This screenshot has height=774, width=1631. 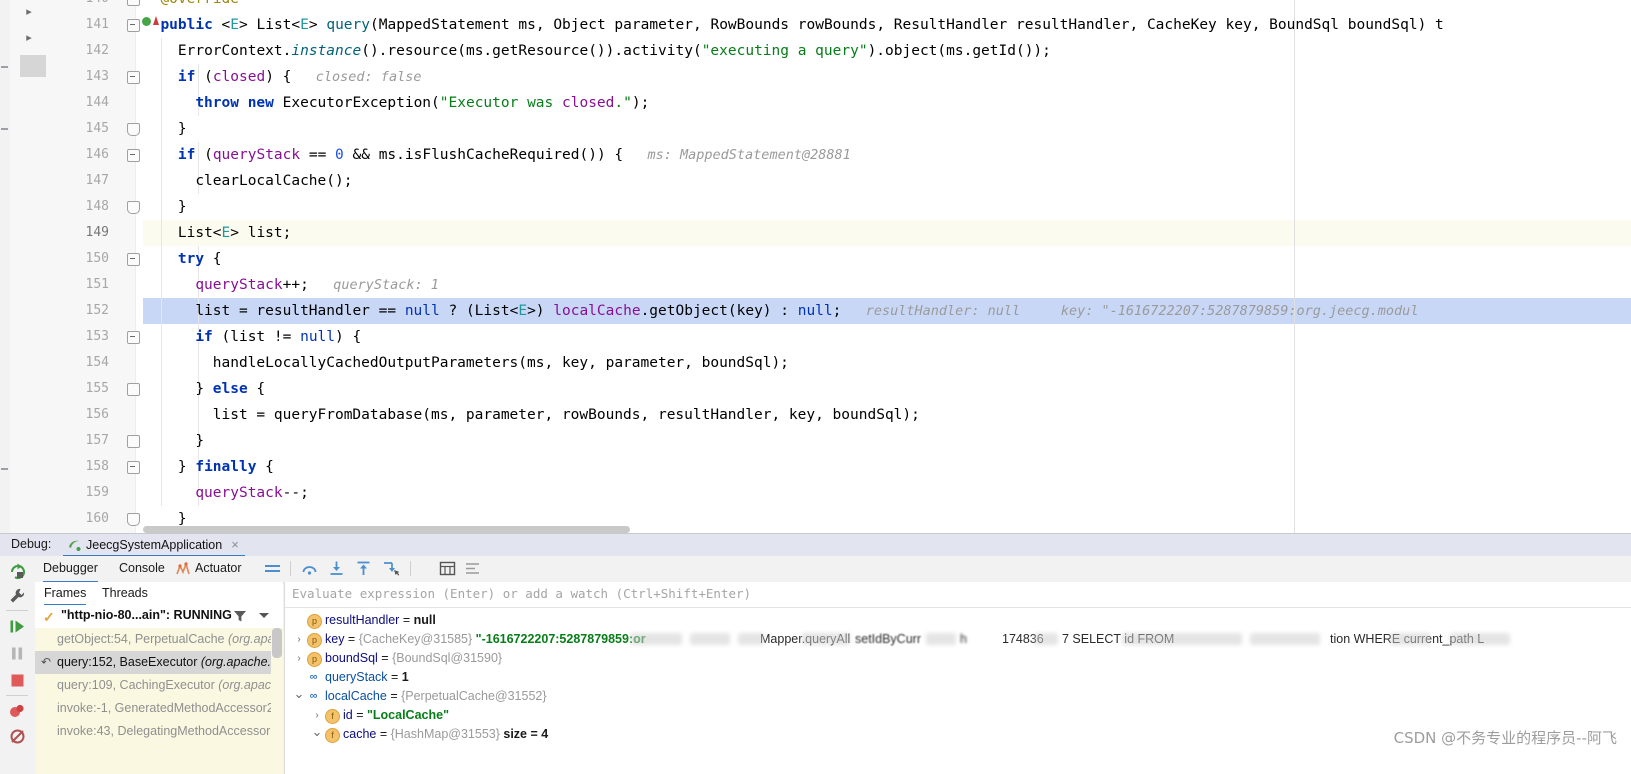 What do you see at coordinates (159, 708) in the screenshot?
I see `frame-row: invoke:-1, GeneratedMethodAccessor28` at bounding box center [159, 708].